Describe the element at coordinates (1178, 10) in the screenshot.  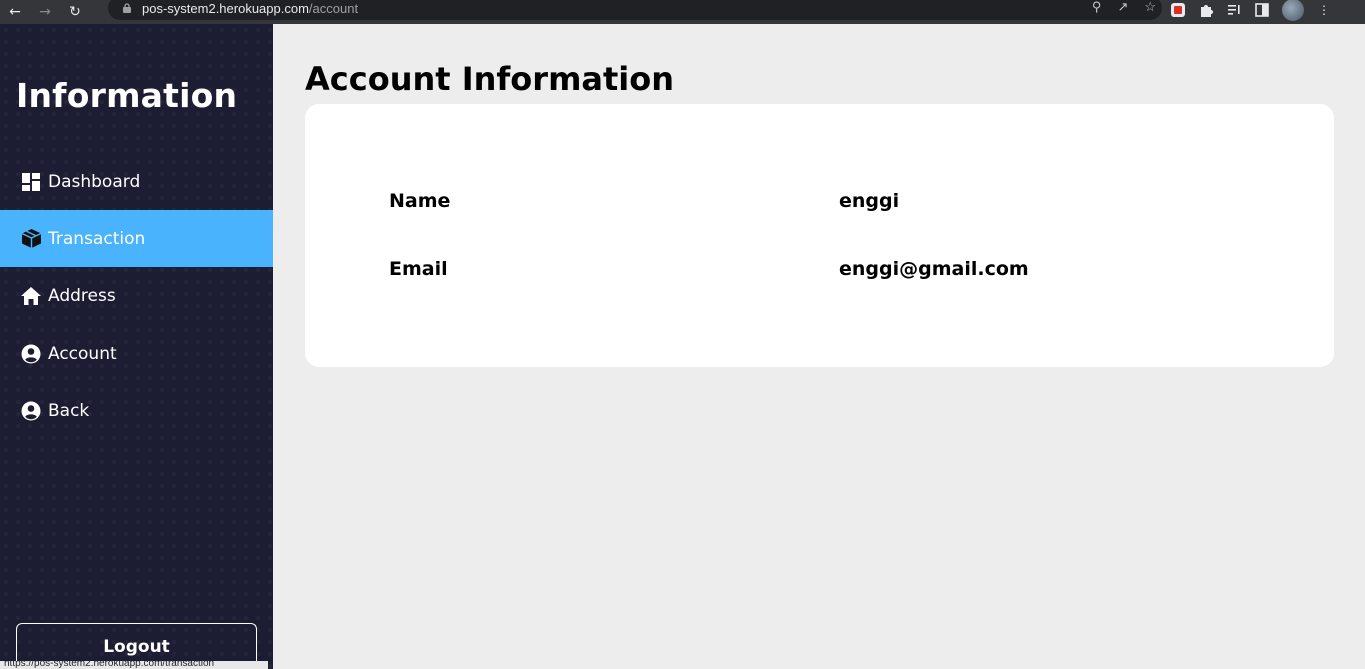
I see `extension-red-icon` at that location.